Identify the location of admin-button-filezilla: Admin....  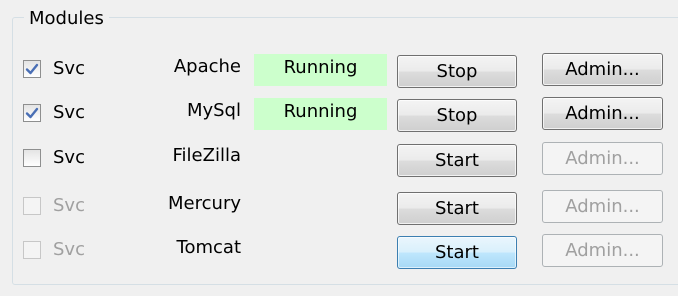
(602, 158).